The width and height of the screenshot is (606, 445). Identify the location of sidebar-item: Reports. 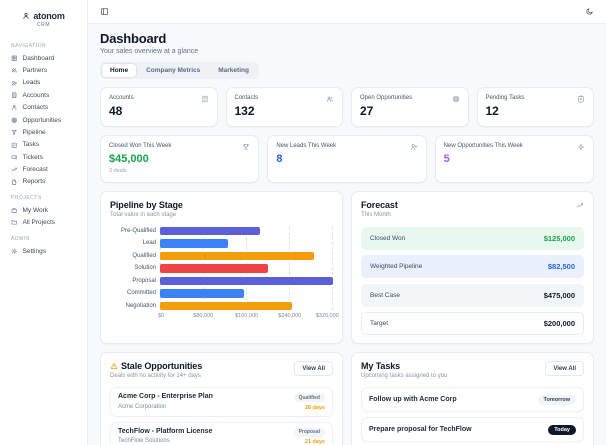
(43, 182).